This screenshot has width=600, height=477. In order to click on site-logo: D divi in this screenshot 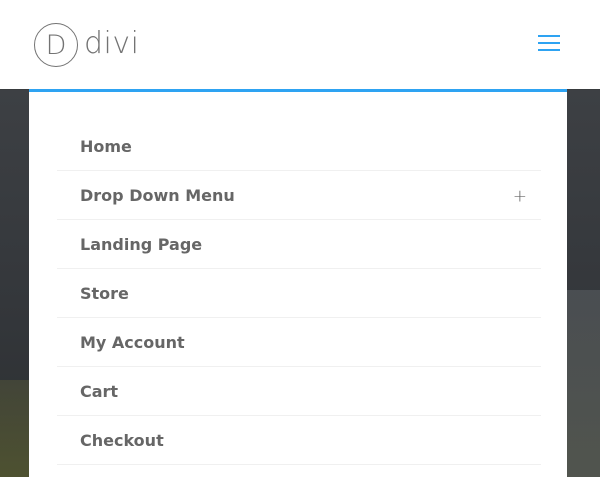, I will do `click(86, 45)`.